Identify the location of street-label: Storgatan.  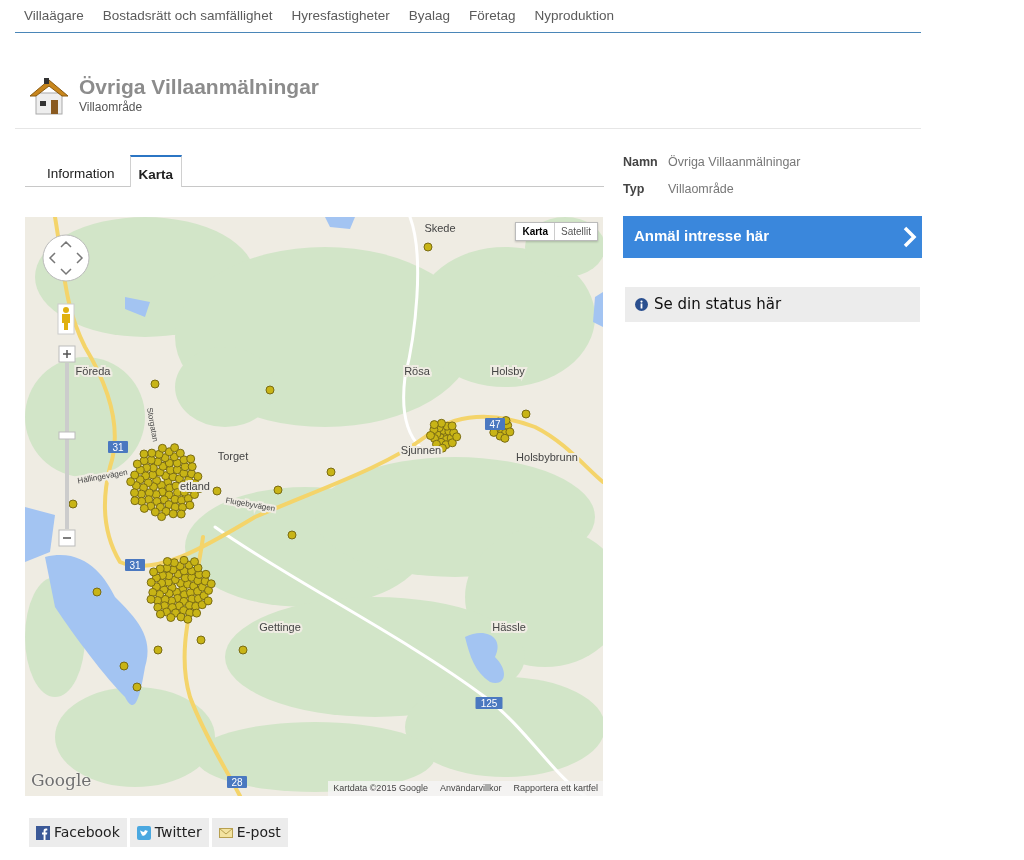
(152, 424).